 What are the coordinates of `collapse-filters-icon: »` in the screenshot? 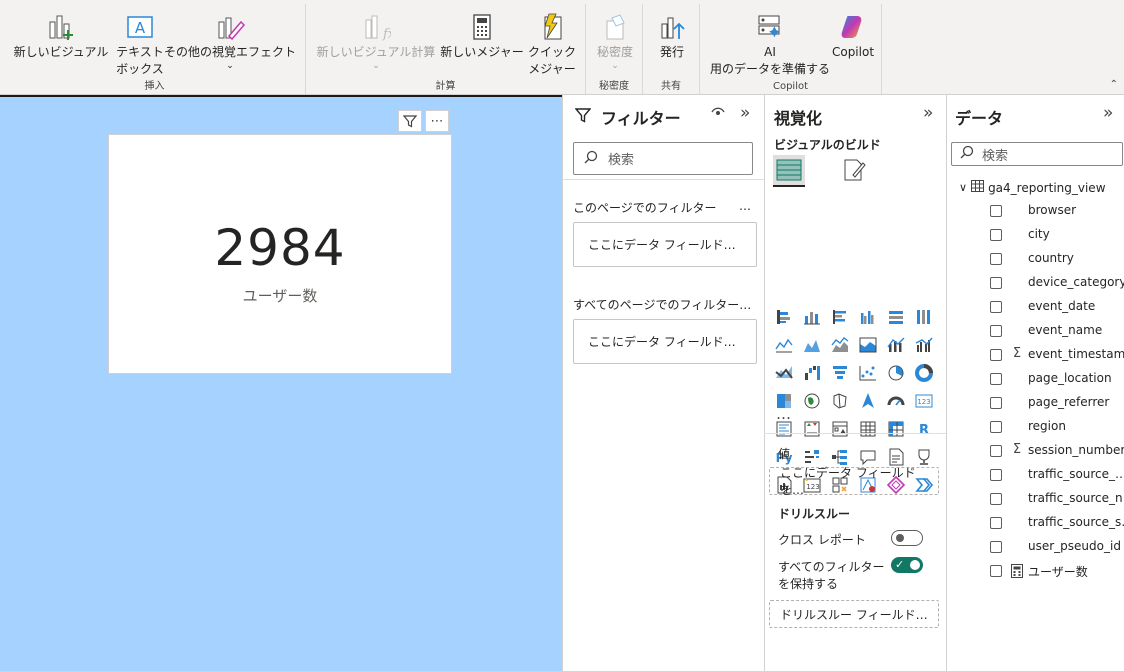 It's located at (745, 113).